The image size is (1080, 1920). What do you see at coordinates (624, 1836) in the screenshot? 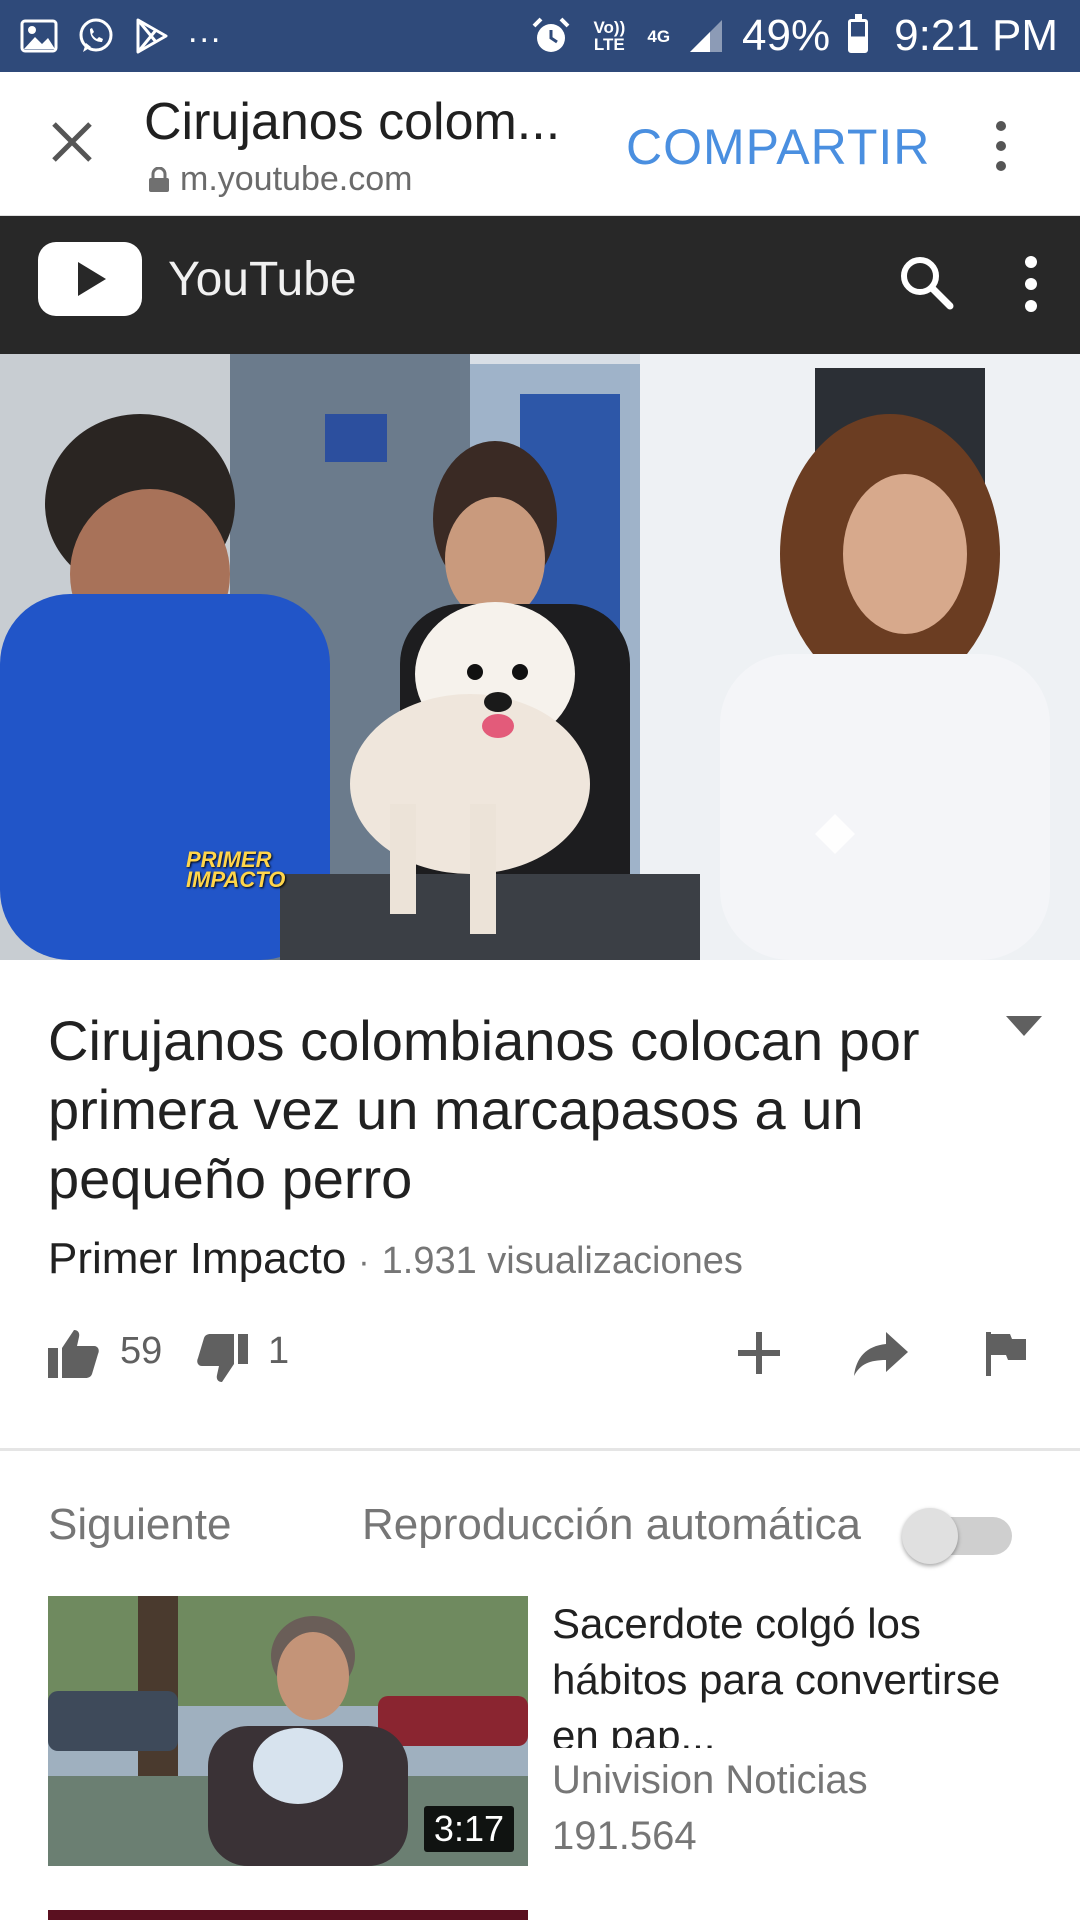
I see `next-video-views: 191.564` at bounding box center [624, 1836].